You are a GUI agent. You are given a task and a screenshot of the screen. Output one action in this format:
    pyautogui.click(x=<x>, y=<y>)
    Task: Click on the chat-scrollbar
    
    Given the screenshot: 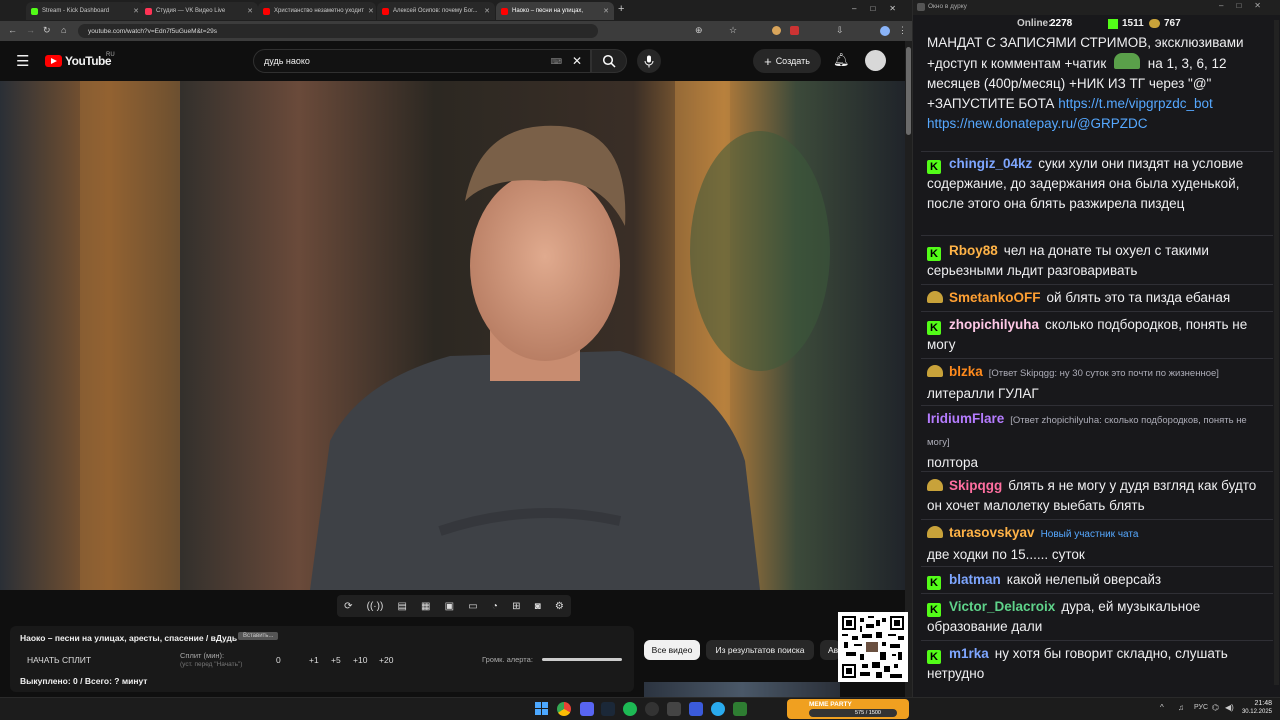 What is the action you would take?
    pyautogui.click(x=1276, y=352)
    